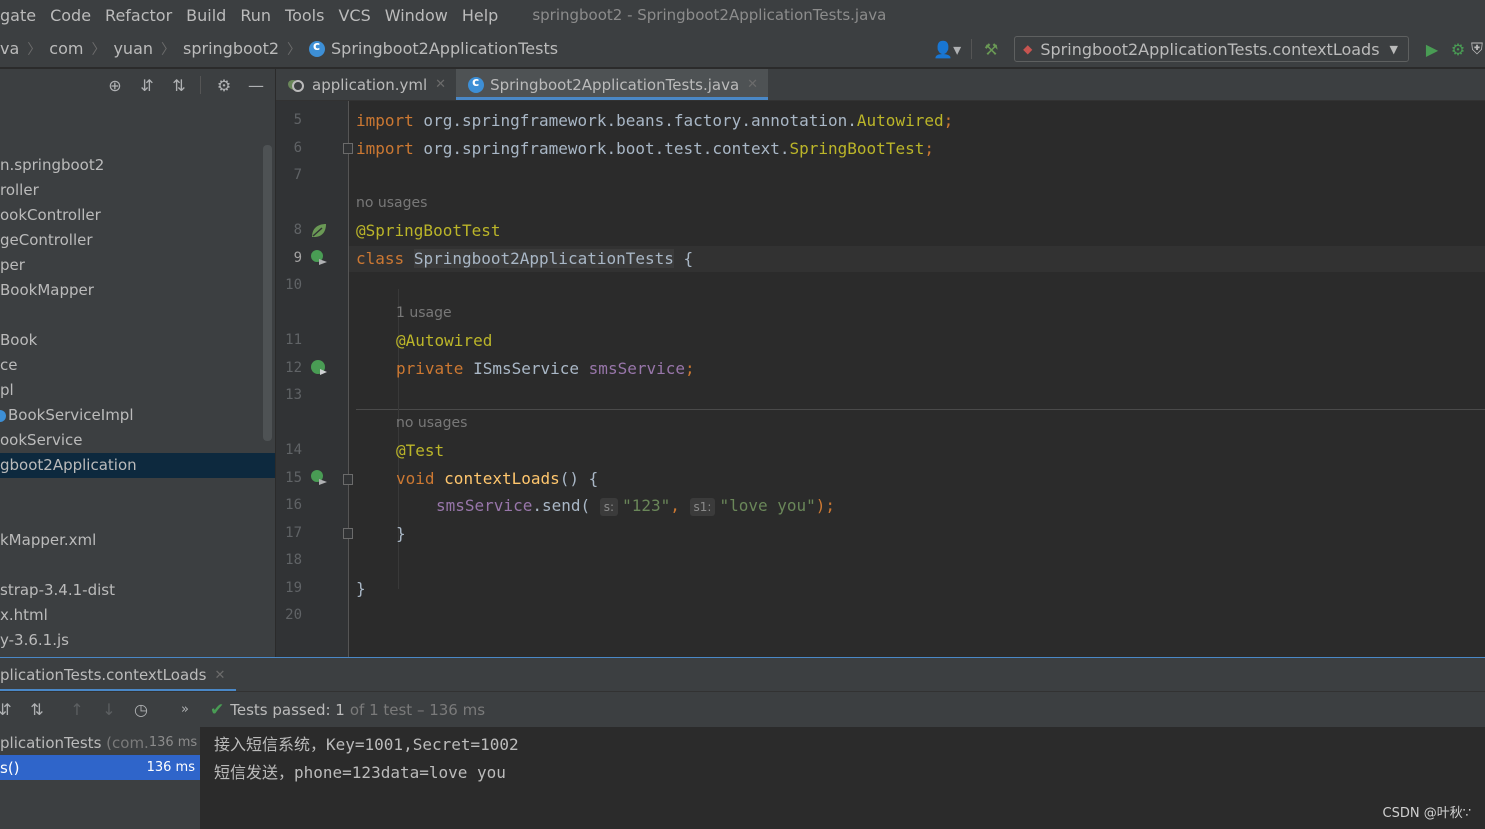  Describe the element at coordinates (131, 215) in the screenshot. I see `tree-item: ookController` at that location.